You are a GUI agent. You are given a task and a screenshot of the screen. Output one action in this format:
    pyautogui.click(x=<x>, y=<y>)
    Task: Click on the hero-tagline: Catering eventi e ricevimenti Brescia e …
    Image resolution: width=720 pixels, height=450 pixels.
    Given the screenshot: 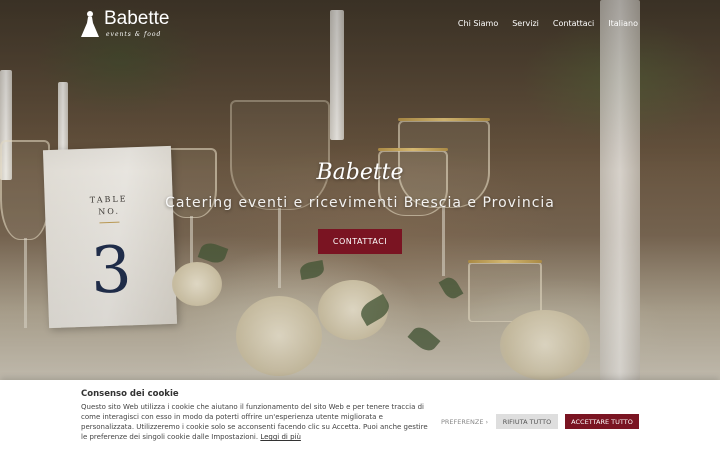 What is the action you would take?
    pyautogui.click(x=360, y=203)
    